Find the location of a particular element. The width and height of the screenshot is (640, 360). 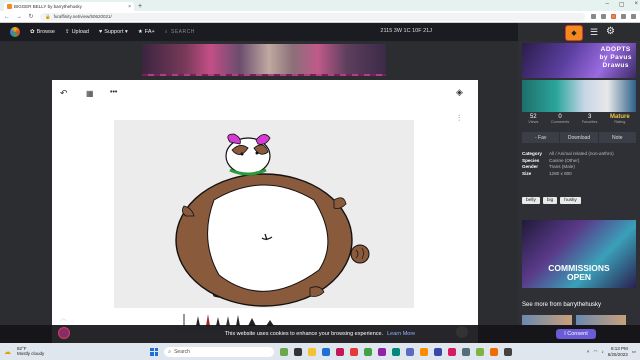

settings-gear-icon: ⚙ is located at coordinates (610, 31).